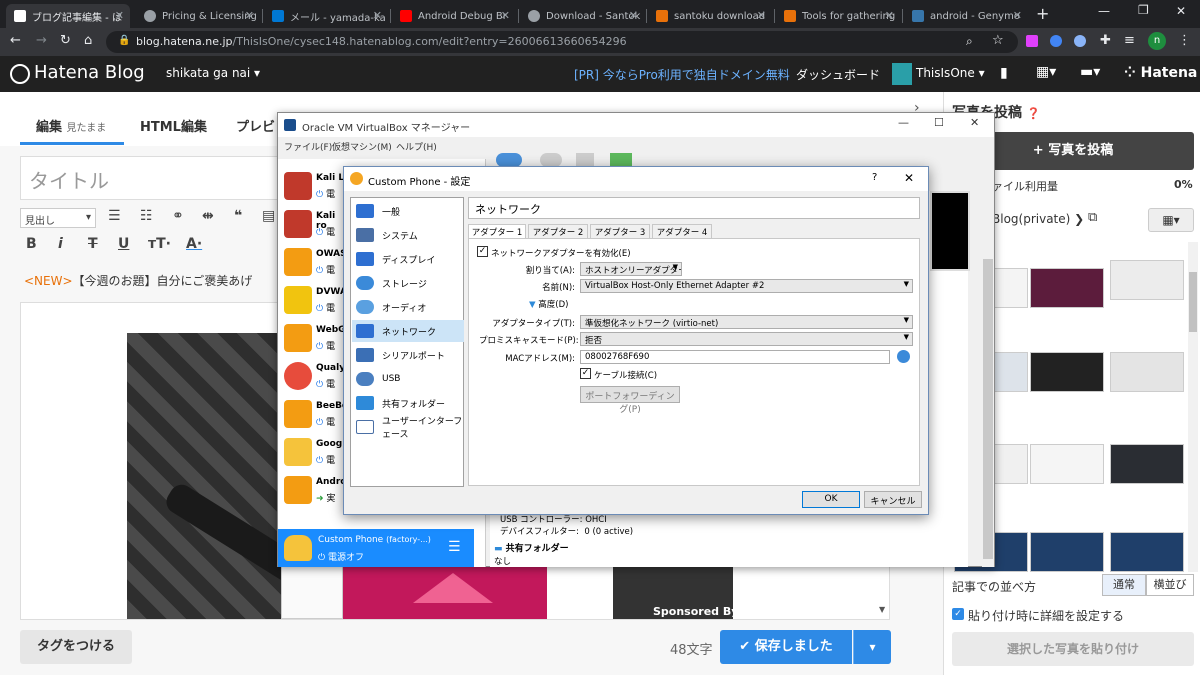 This screenshot has width=1200, height=675. I want to click on restore-icon: ❐, so click(1143, 10).